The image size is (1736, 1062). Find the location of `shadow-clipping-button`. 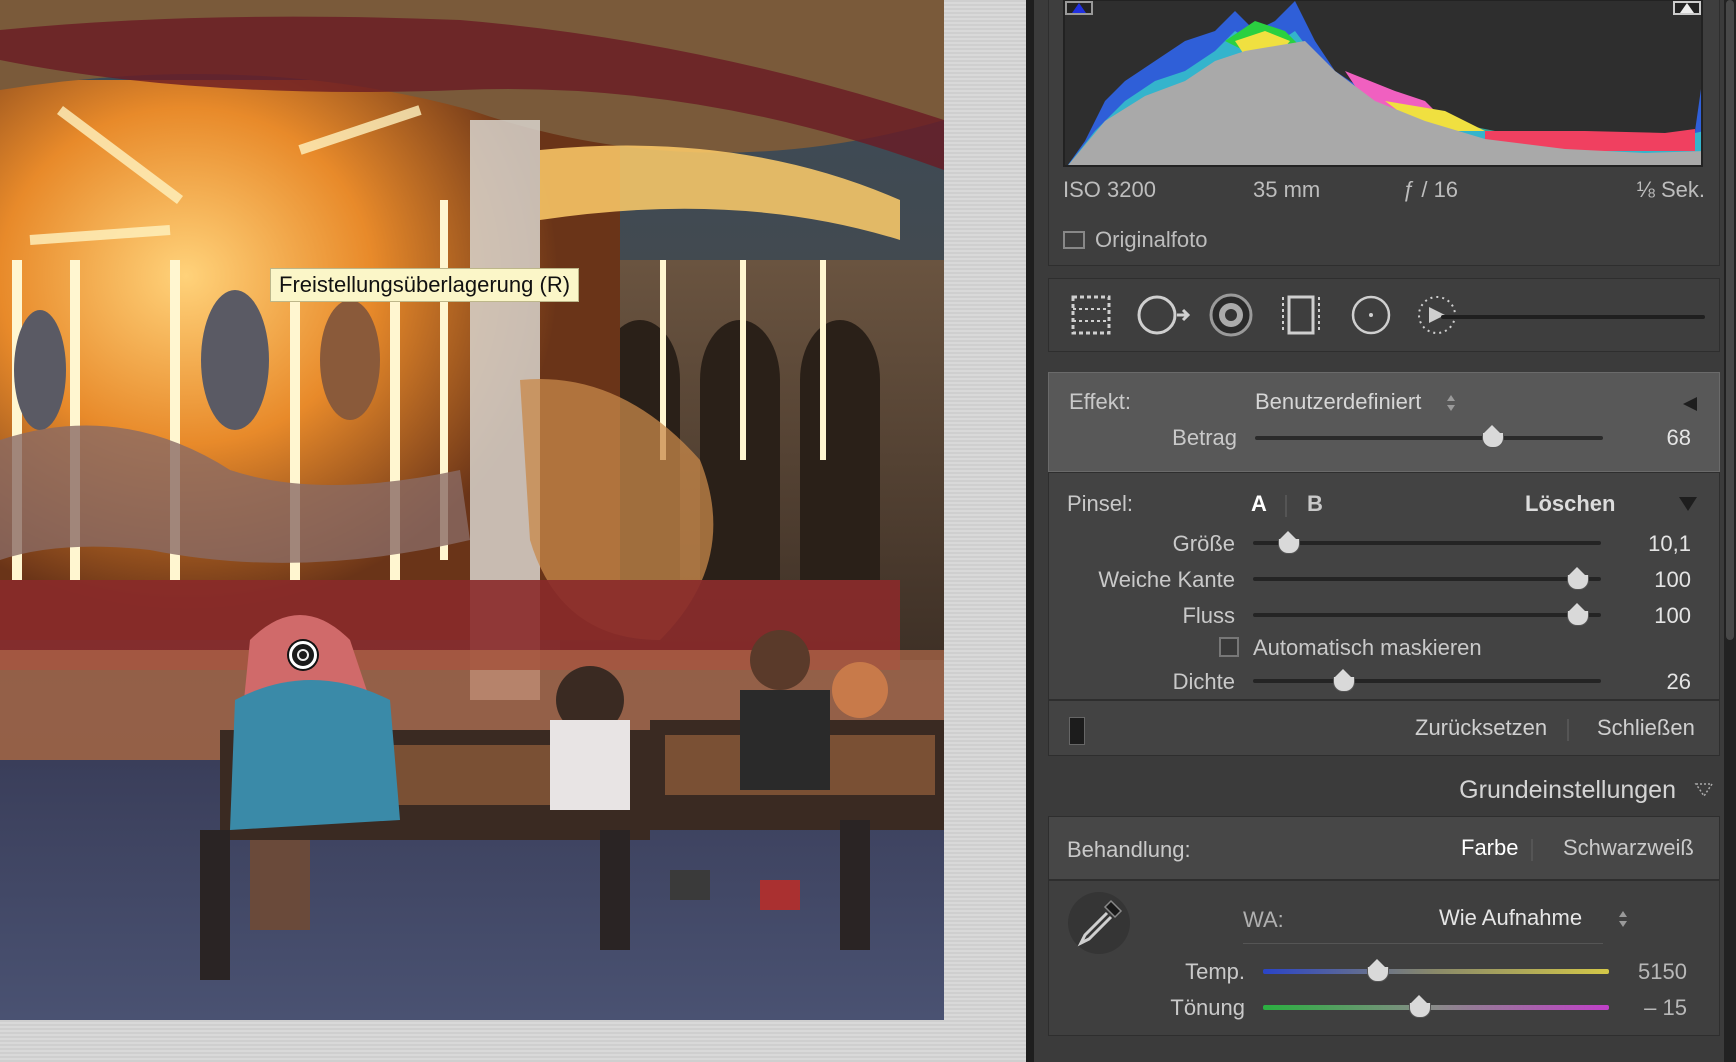

shadow-clipping-button is located at coordinates (1079, 8).